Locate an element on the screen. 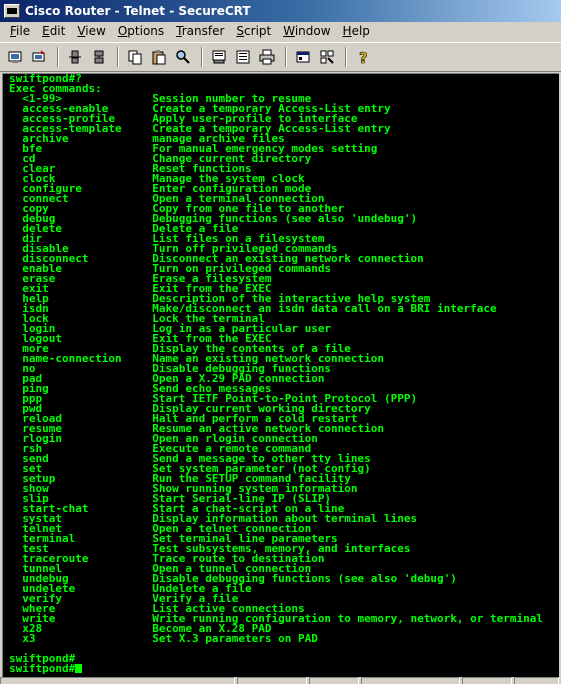 This screenshot has height=684, width=561. help-icon: ? is located at coordinates (363, 57).